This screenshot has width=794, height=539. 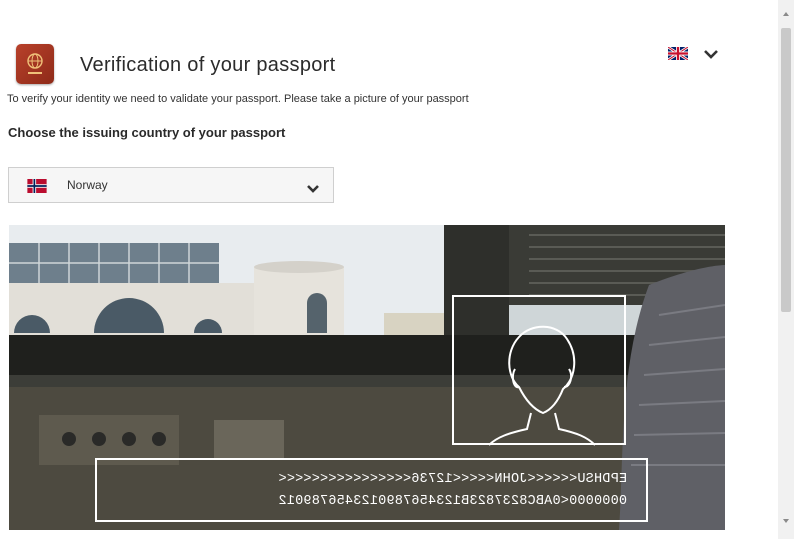 I want to click on norway-flag-icon, so click(x=37, y=186).